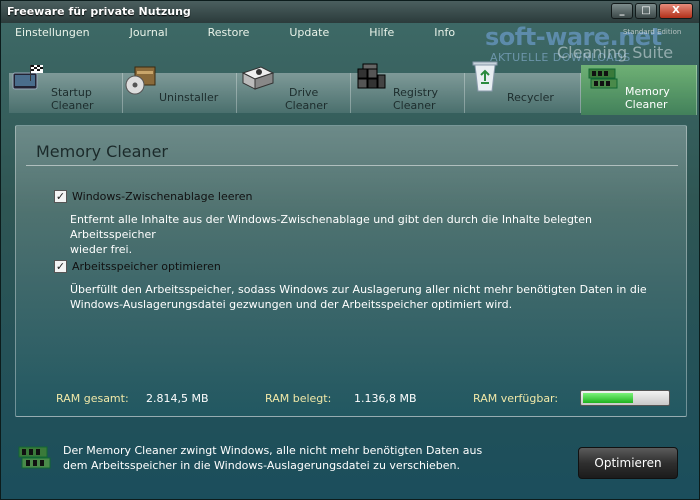 The image size is (700, 500). What do you see at coordinates (647, 91) in the screenshot?
I see `tab-label-line1: Memory` at bounding box center [647, 91].